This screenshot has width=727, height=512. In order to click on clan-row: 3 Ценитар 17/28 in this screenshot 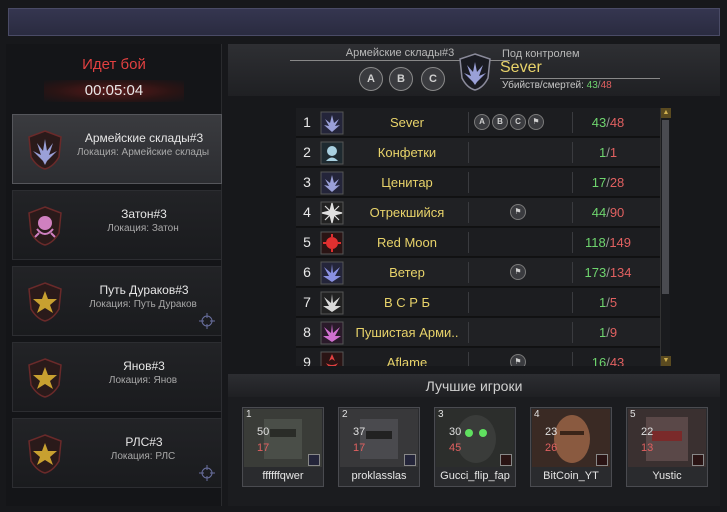, I will do `click(478, 182)`.